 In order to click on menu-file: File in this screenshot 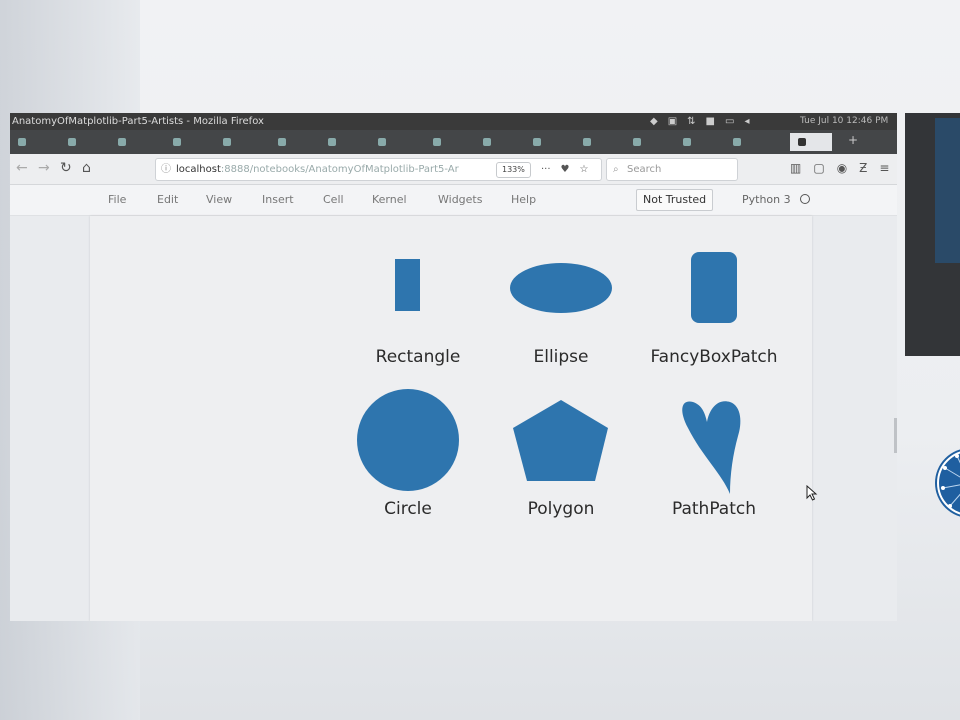, I will do `click(117, 199)`.